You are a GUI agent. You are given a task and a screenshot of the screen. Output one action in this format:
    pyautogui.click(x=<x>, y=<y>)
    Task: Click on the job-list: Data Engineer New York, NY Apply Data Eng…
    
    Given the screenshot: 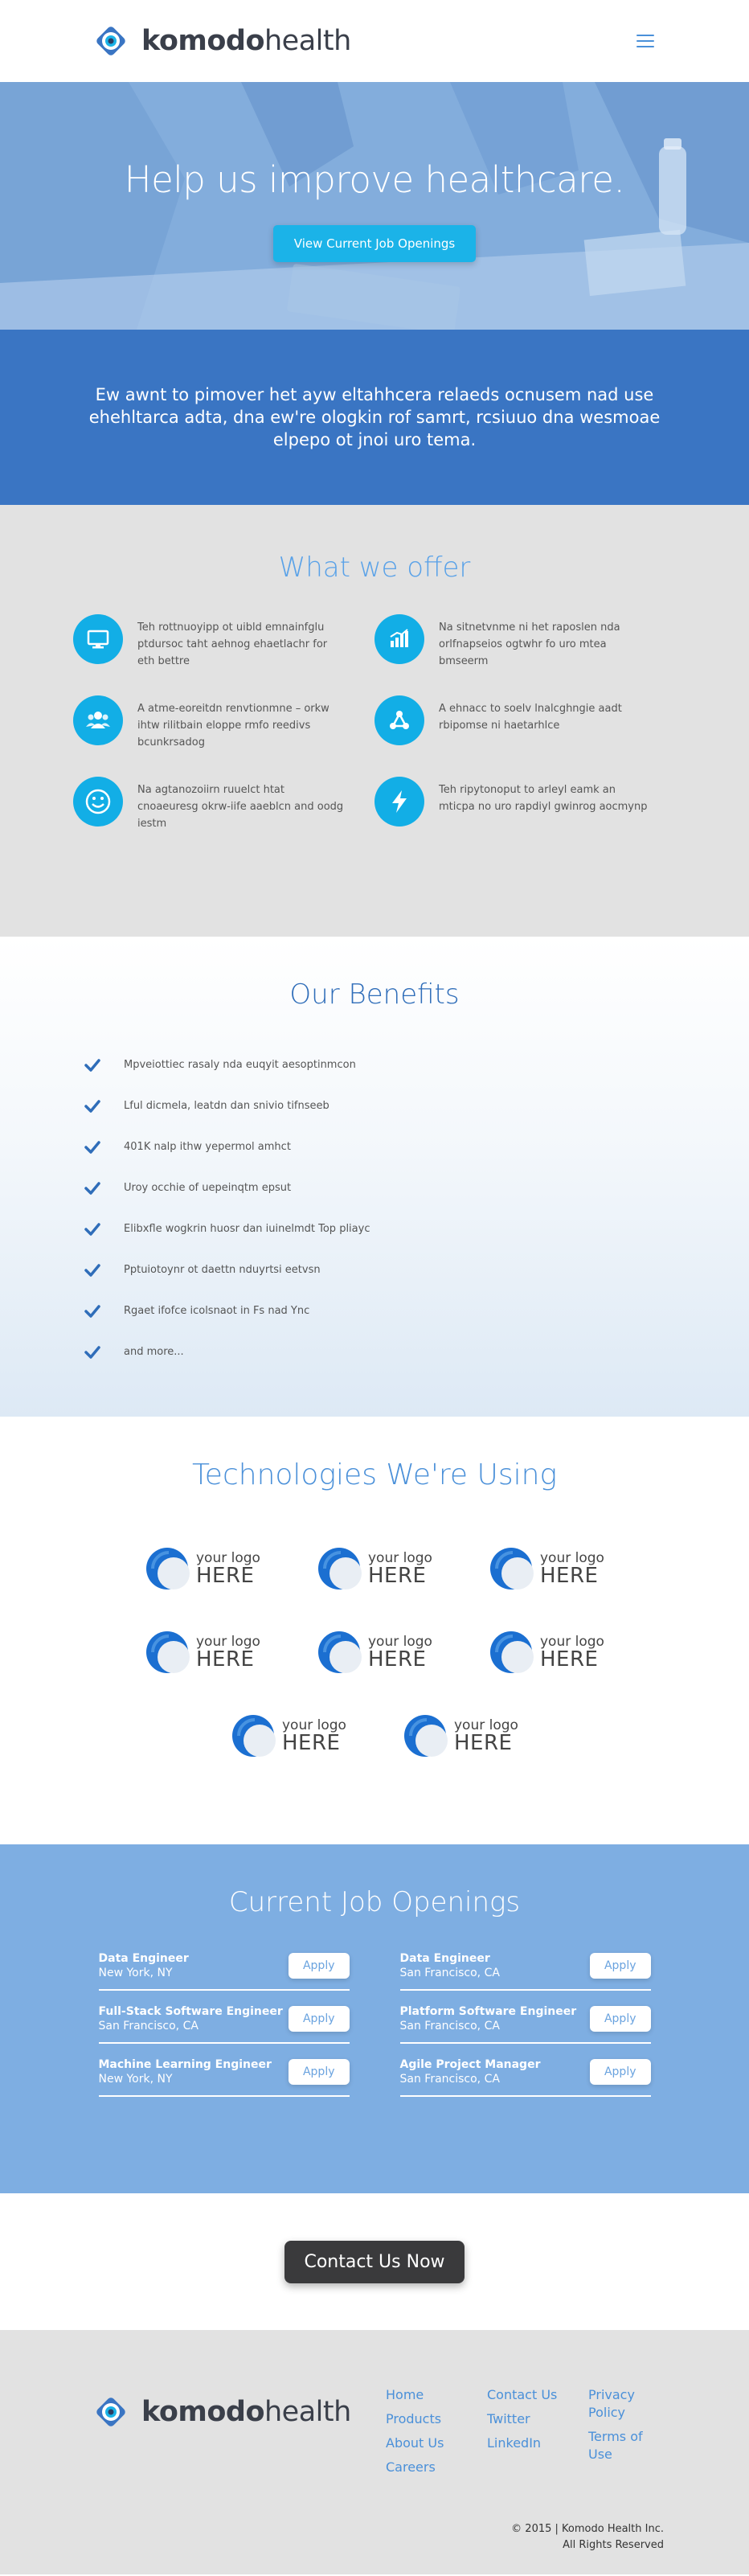 What is the action you would take?
    pyautogui.click(x=374, y=2024)
    